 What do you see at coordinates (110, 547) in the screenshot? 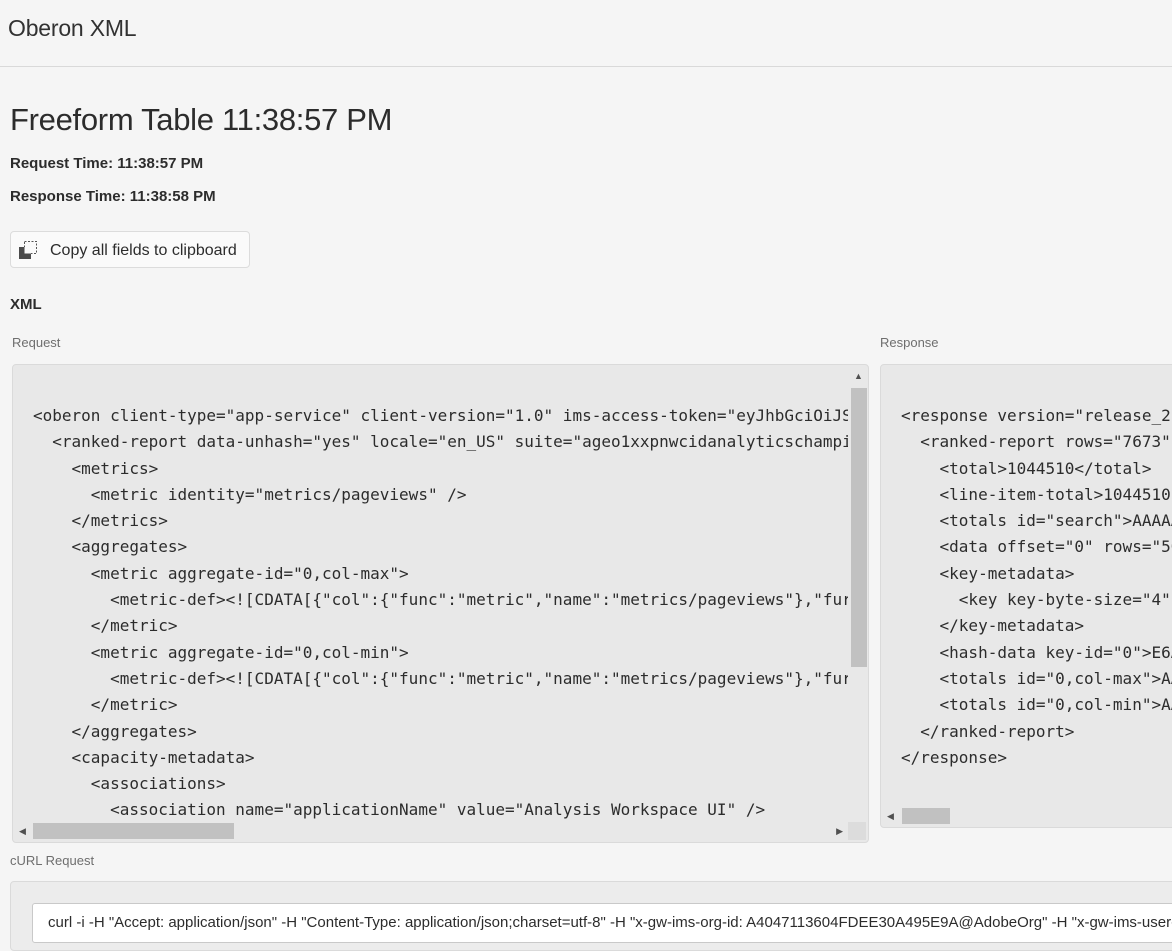
I see `request-code-line: <aggregates>` at bounding box center [110, 547].